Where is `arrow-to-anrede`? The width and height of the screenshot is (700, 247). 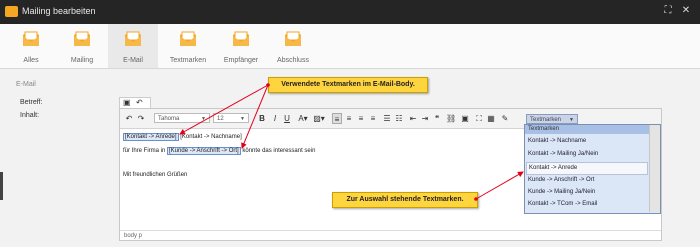
arrow-to-anrede is located at coordinates (224, 109).